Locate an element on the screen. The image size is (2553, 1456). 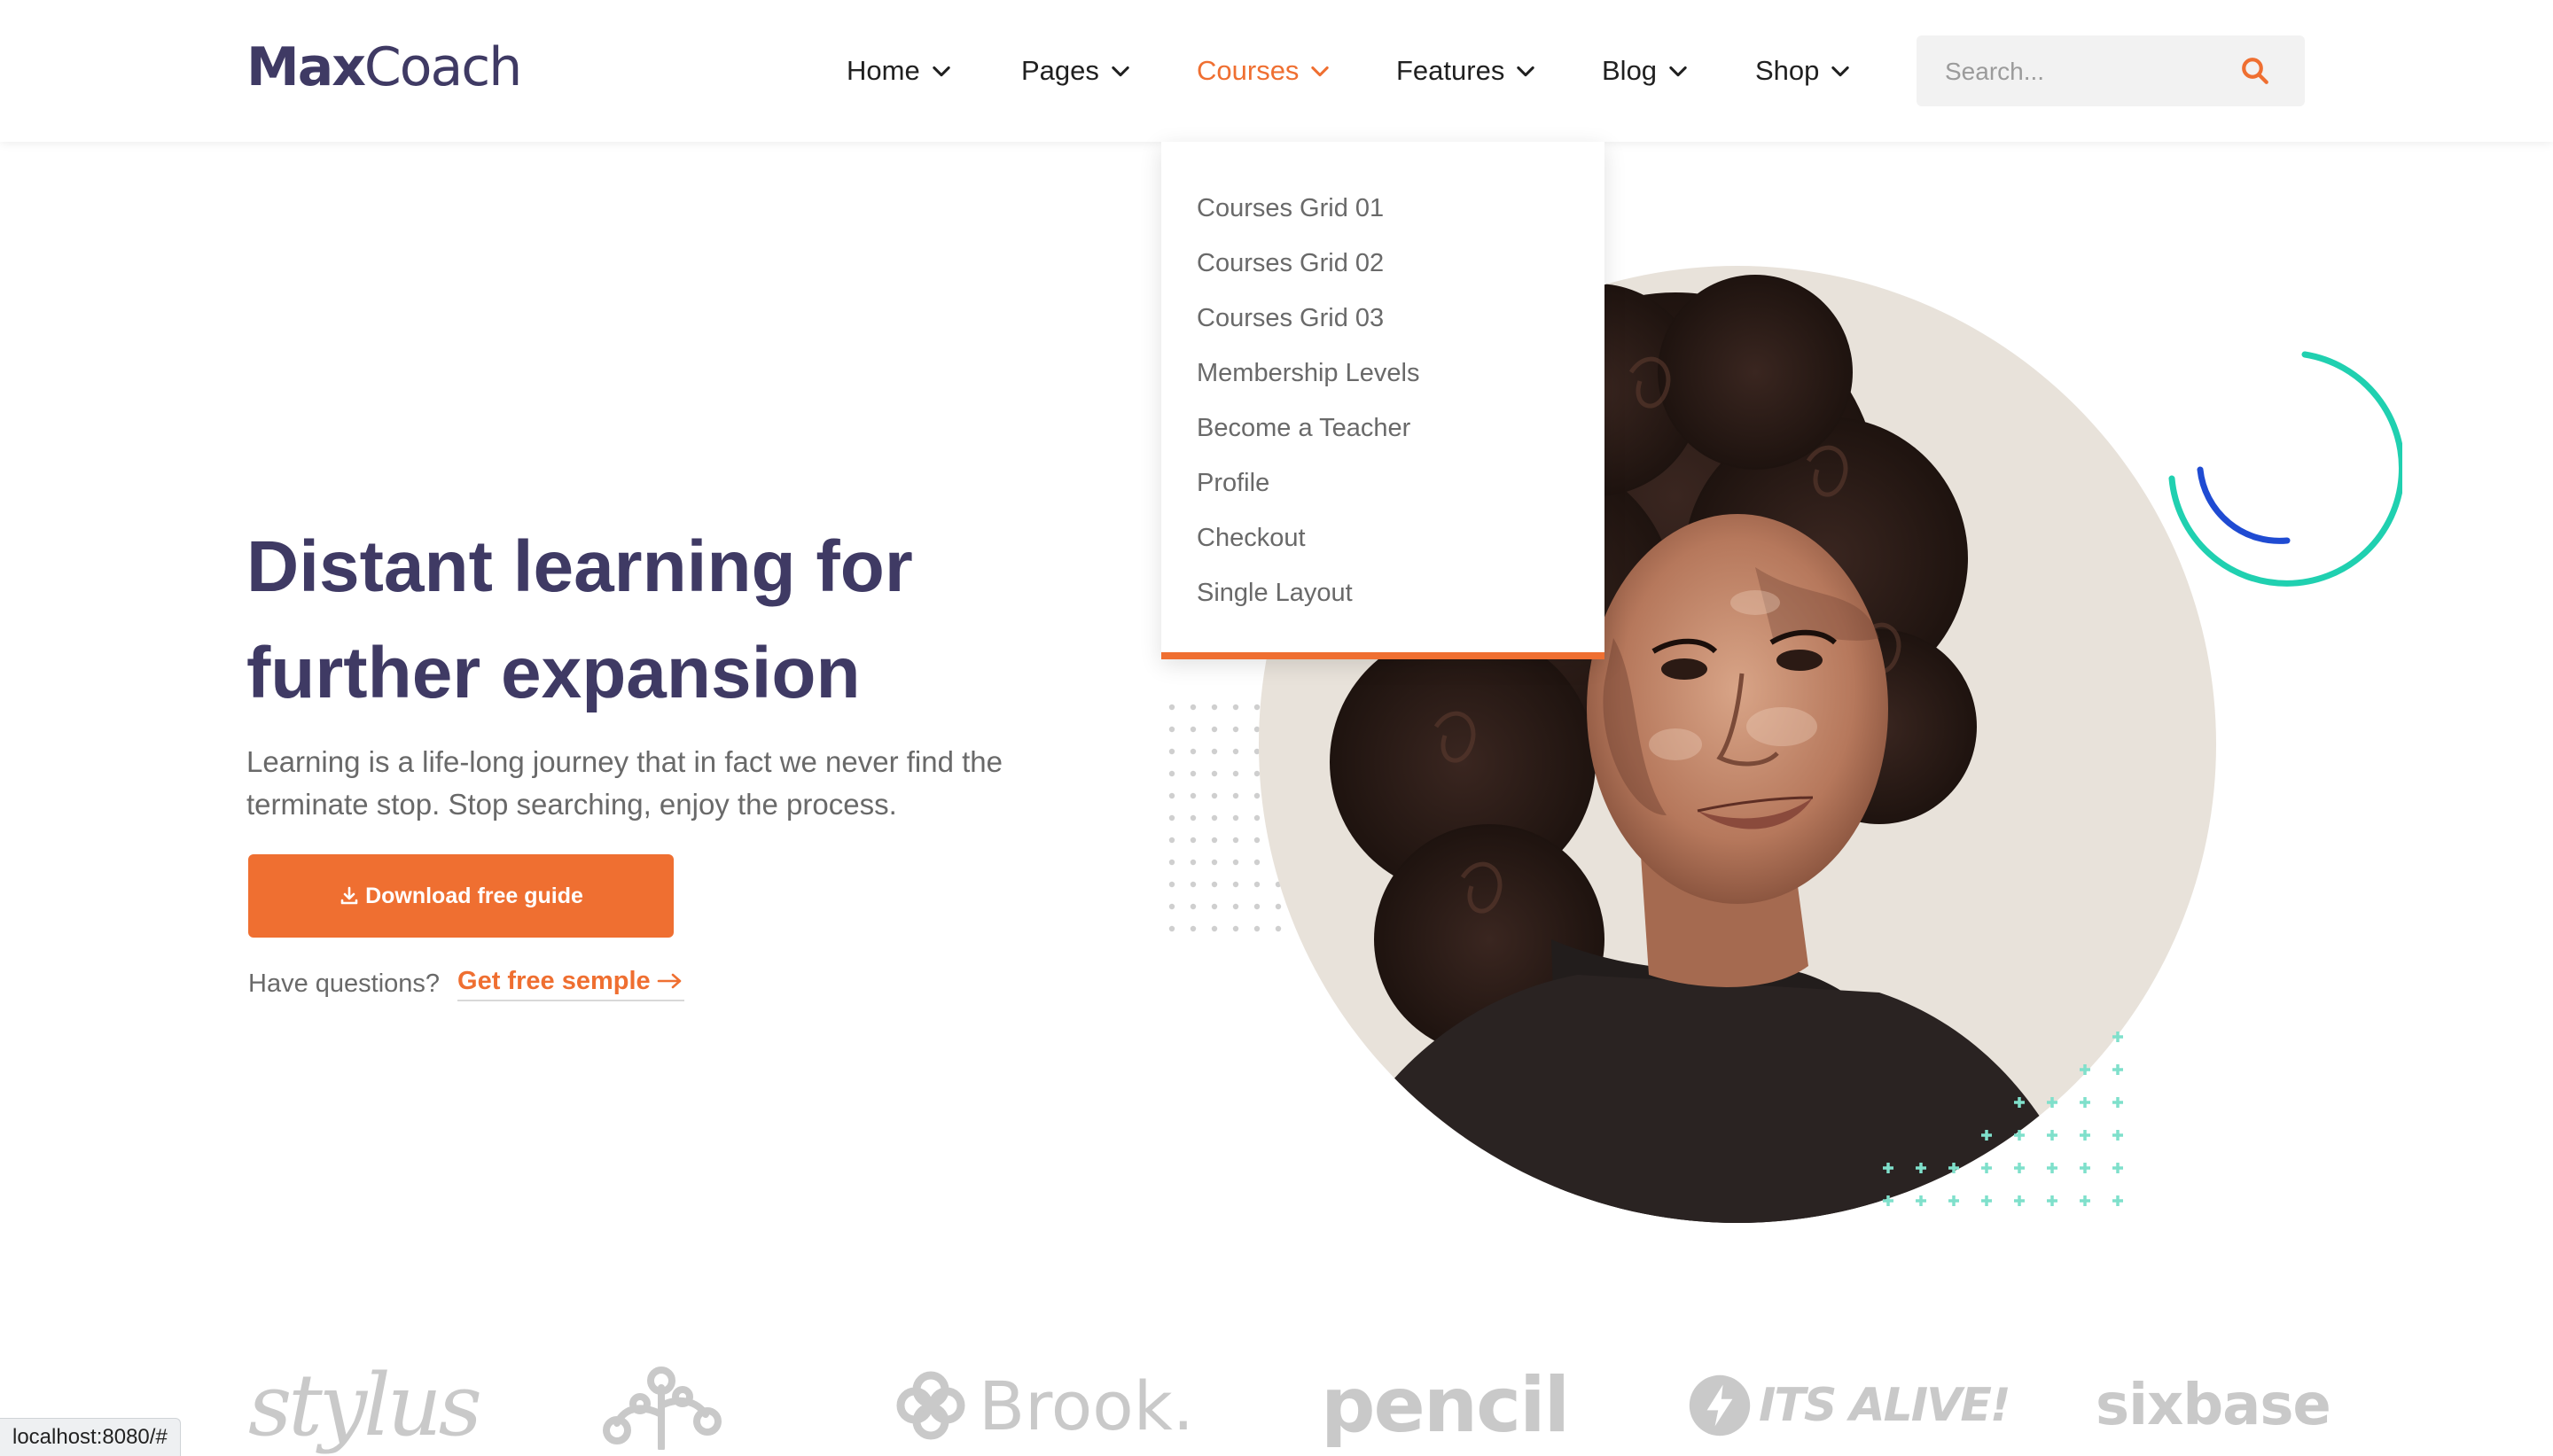
nav-item-home: Home is located at coordinates (900, 71).